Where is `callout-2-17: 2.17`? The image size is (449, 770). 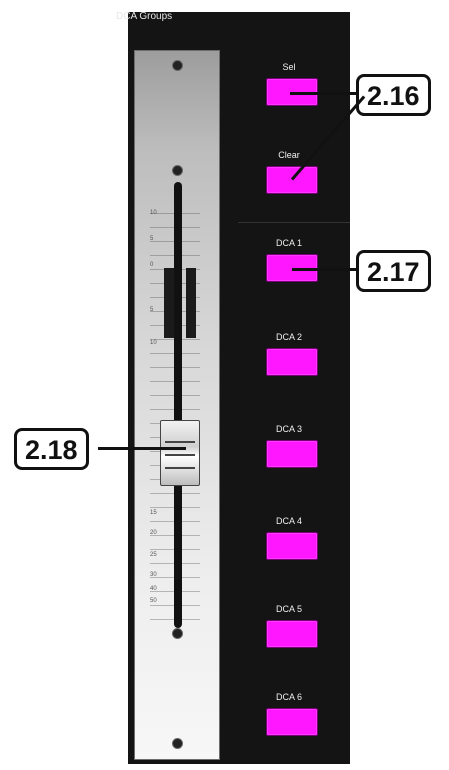
callout-2-17: 2.17 is located at coordinates (393, 271).